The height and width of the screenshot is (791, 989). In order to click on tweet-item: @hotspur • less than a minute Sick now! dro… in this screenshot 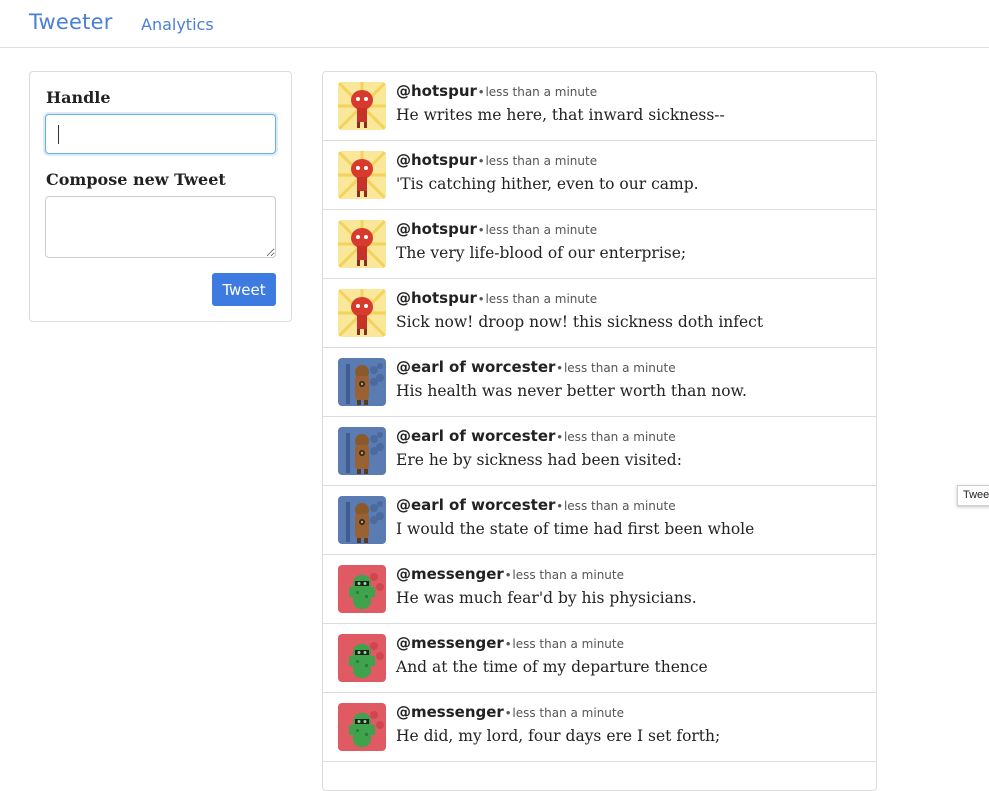, I will do `click(599, 313)`.